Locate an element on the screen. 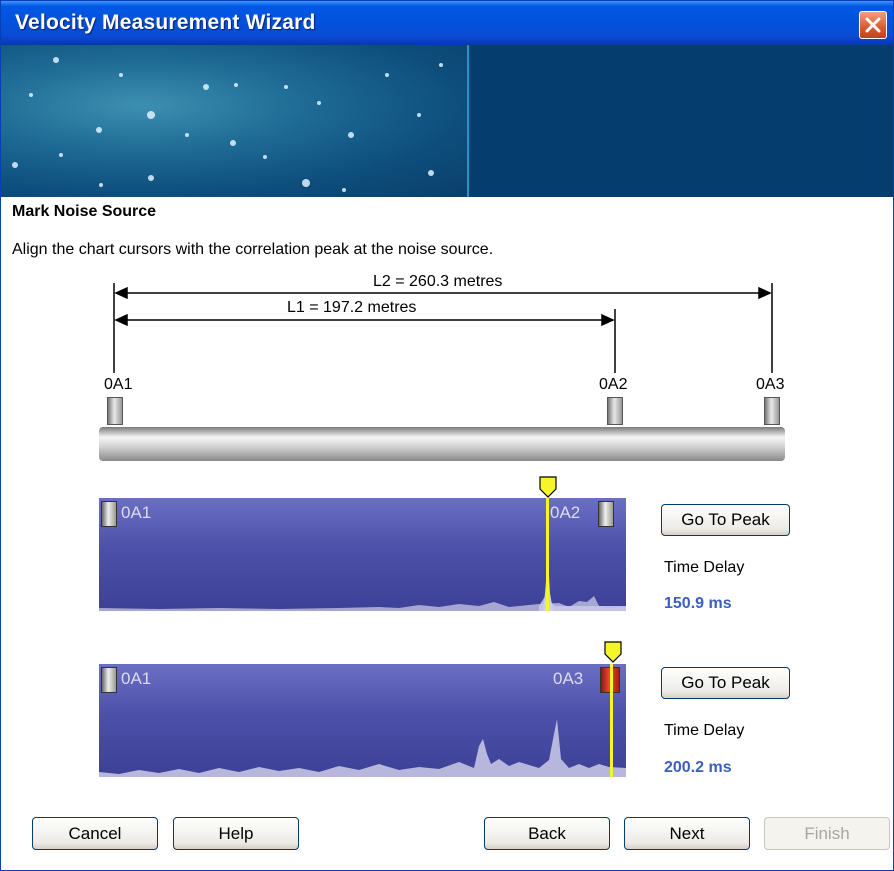 The width and height of the screenshot is (894, 871). chart1-right-label: 0A2 is located at coordinates (565, 512).